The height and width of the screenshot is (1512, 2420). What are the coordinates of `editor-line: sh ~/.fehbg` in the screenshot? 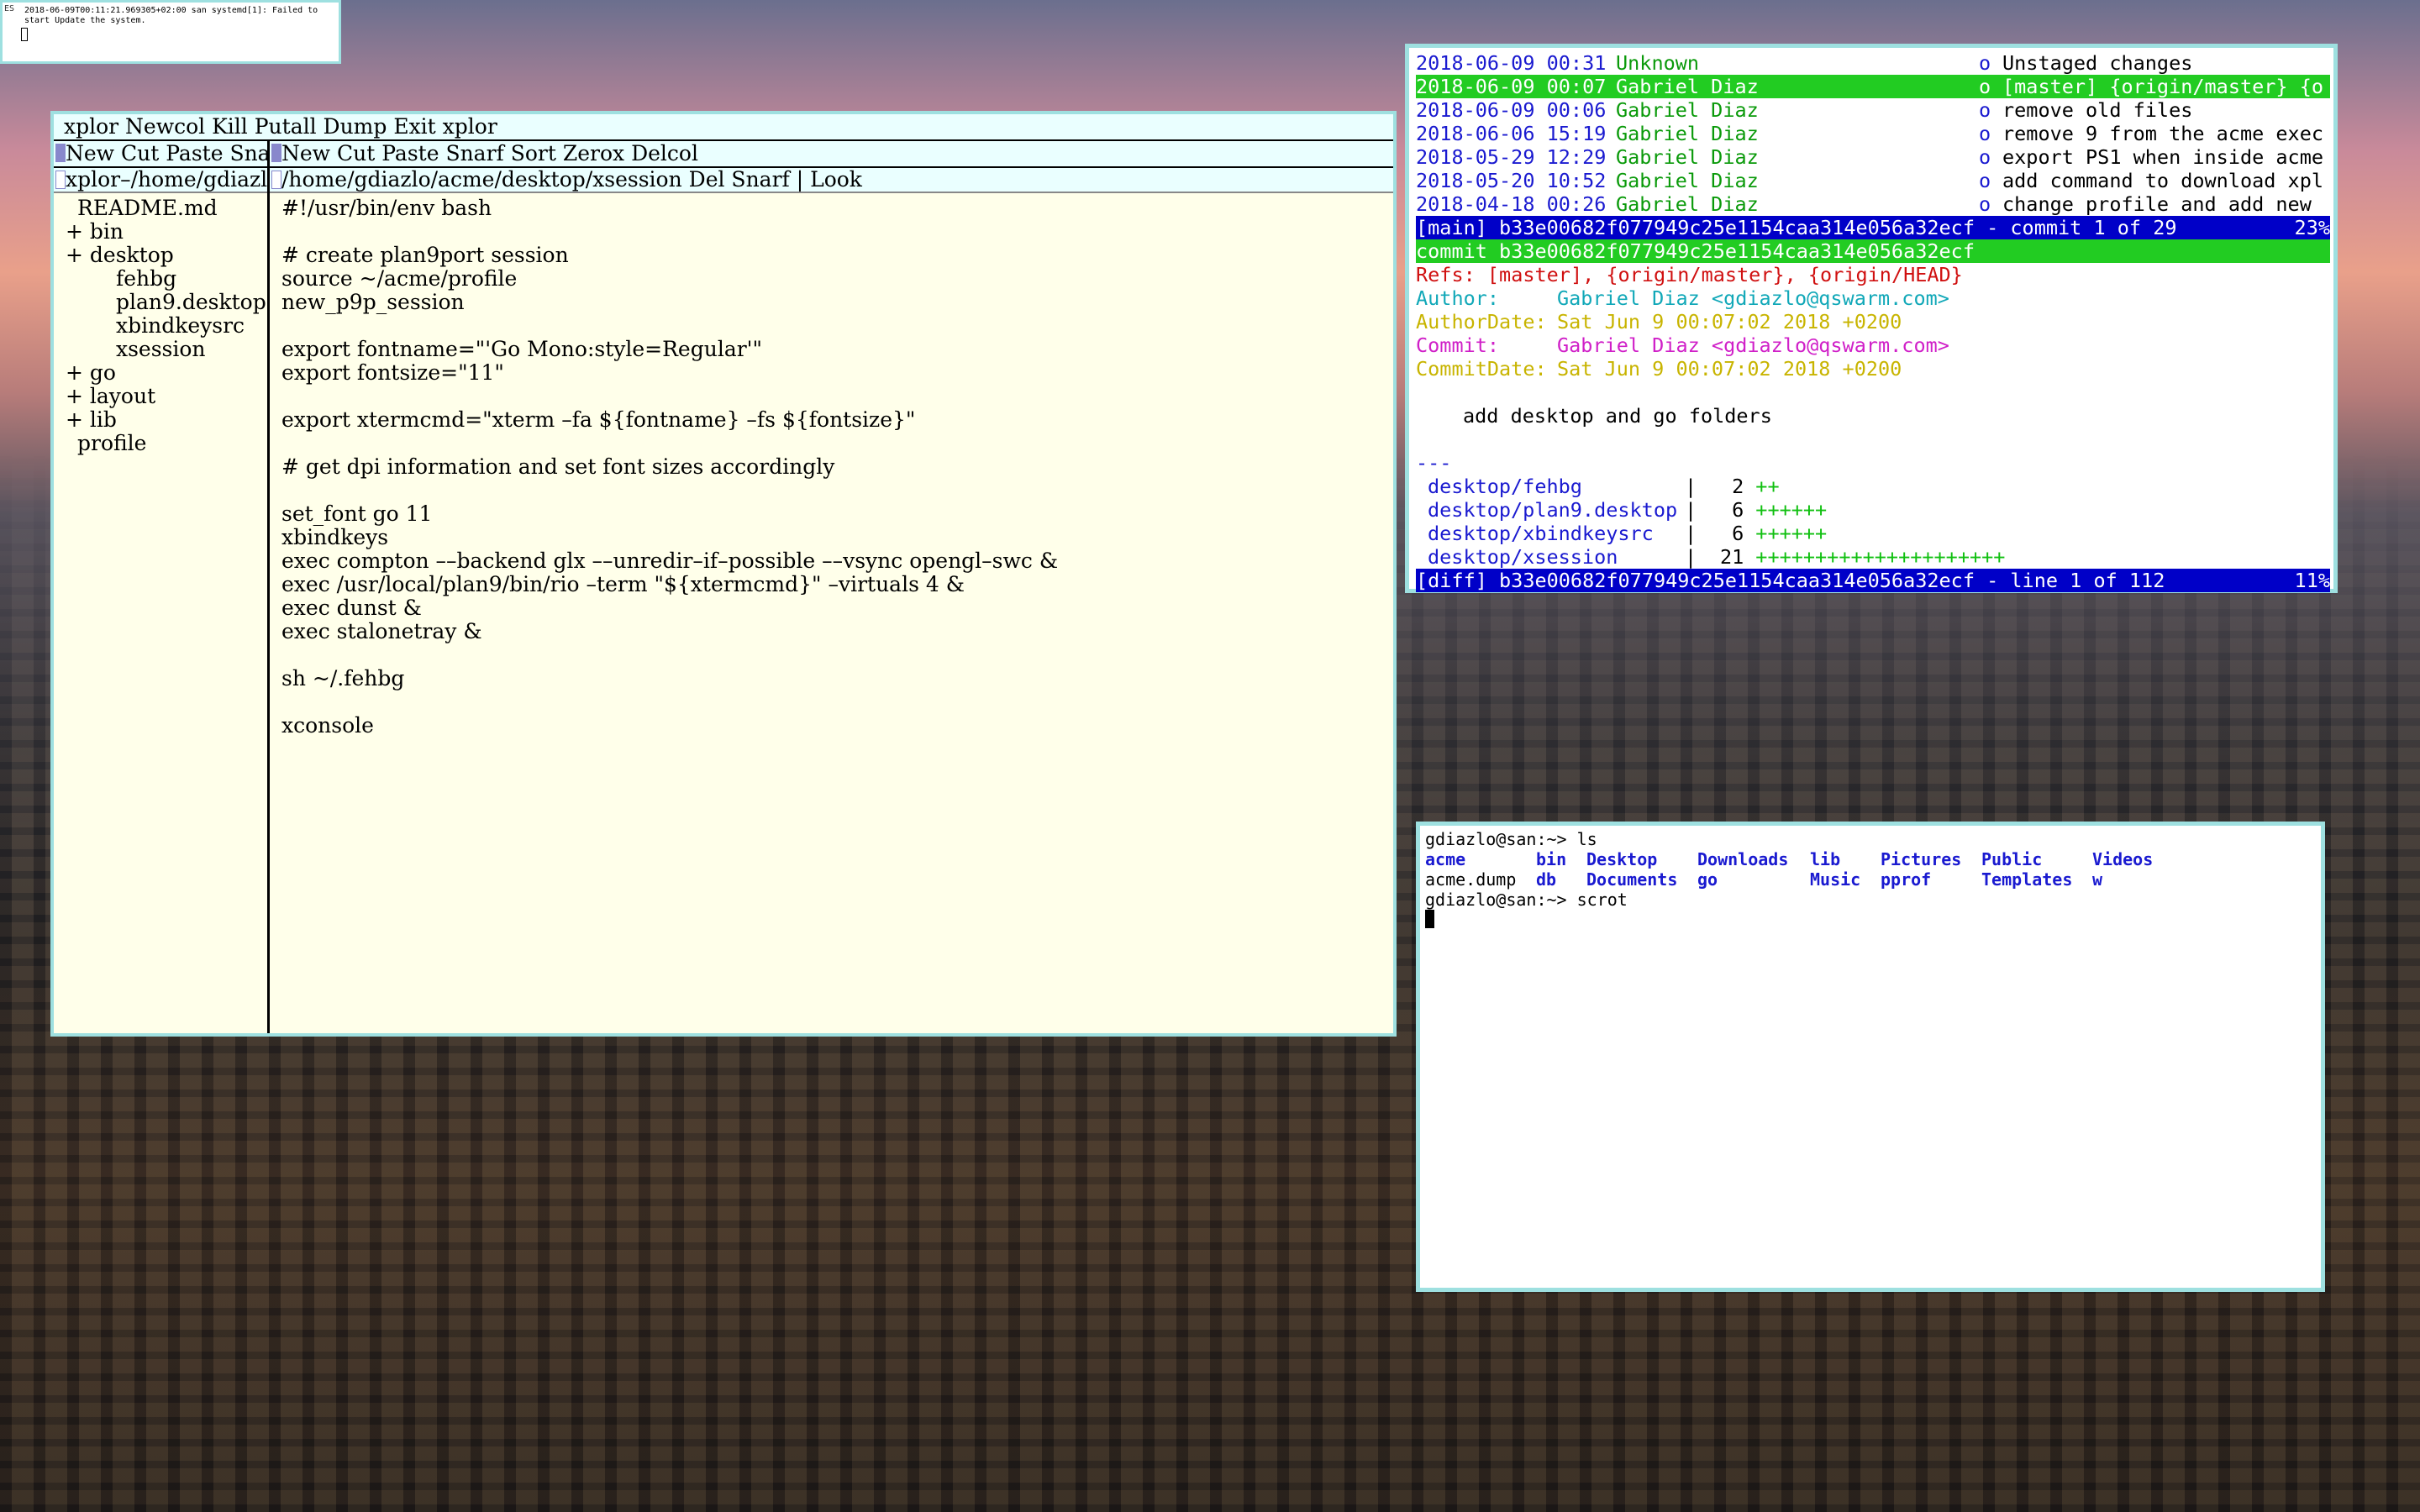 It's located at (837, 678).